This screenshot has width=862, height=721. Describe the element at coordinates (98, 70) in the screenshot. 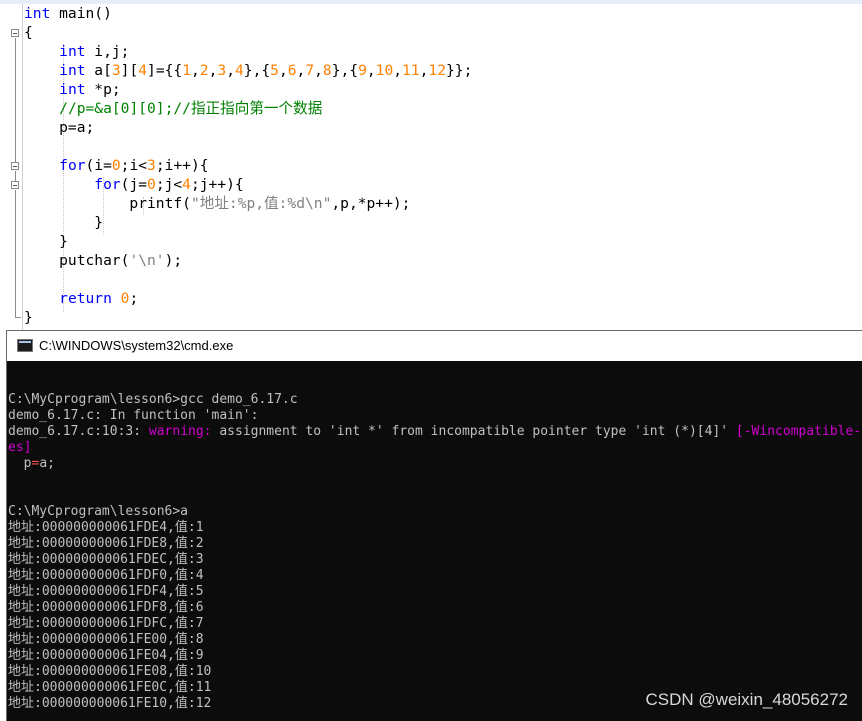

I see `code-token: a[` at that location.